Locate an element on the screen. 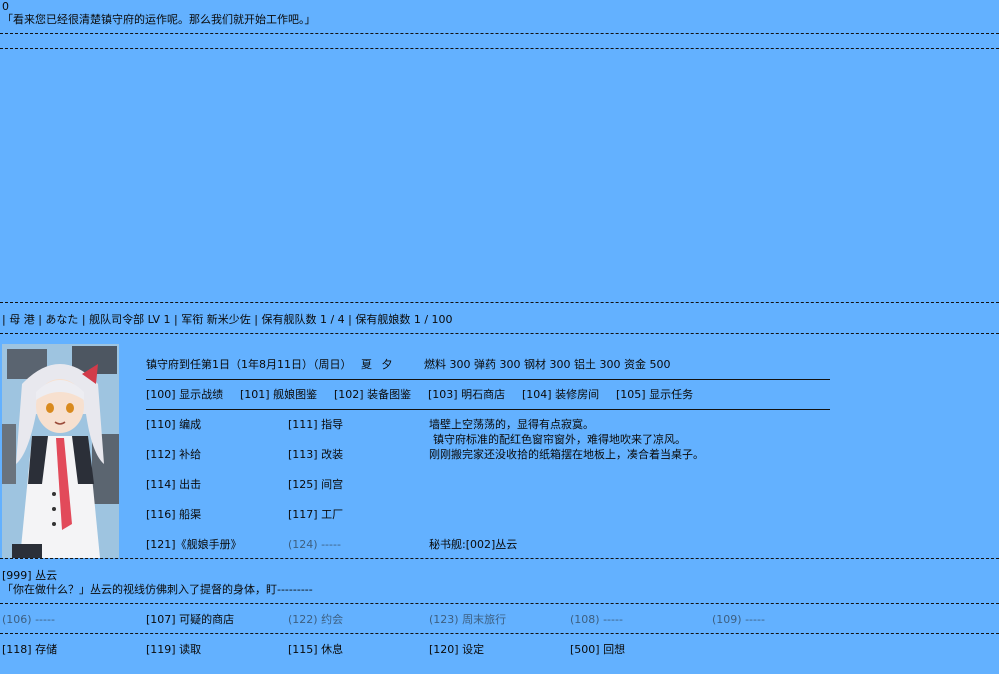 This screenshot has width=999, height=674. status-hq: | 舰队司令部 LV 1 | is located at coordinates (129, 319).